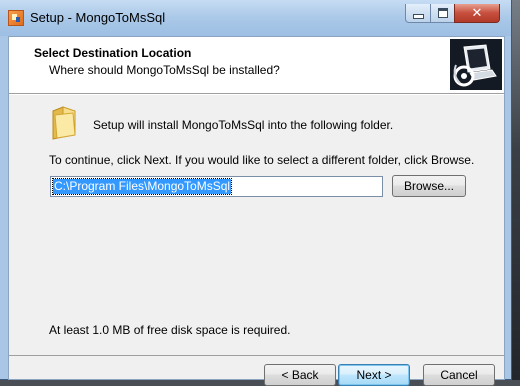 The image size is (520, 386). I want to click on page-subtitle: Where should MongoToMsSql be installed?, so click(164, 70).